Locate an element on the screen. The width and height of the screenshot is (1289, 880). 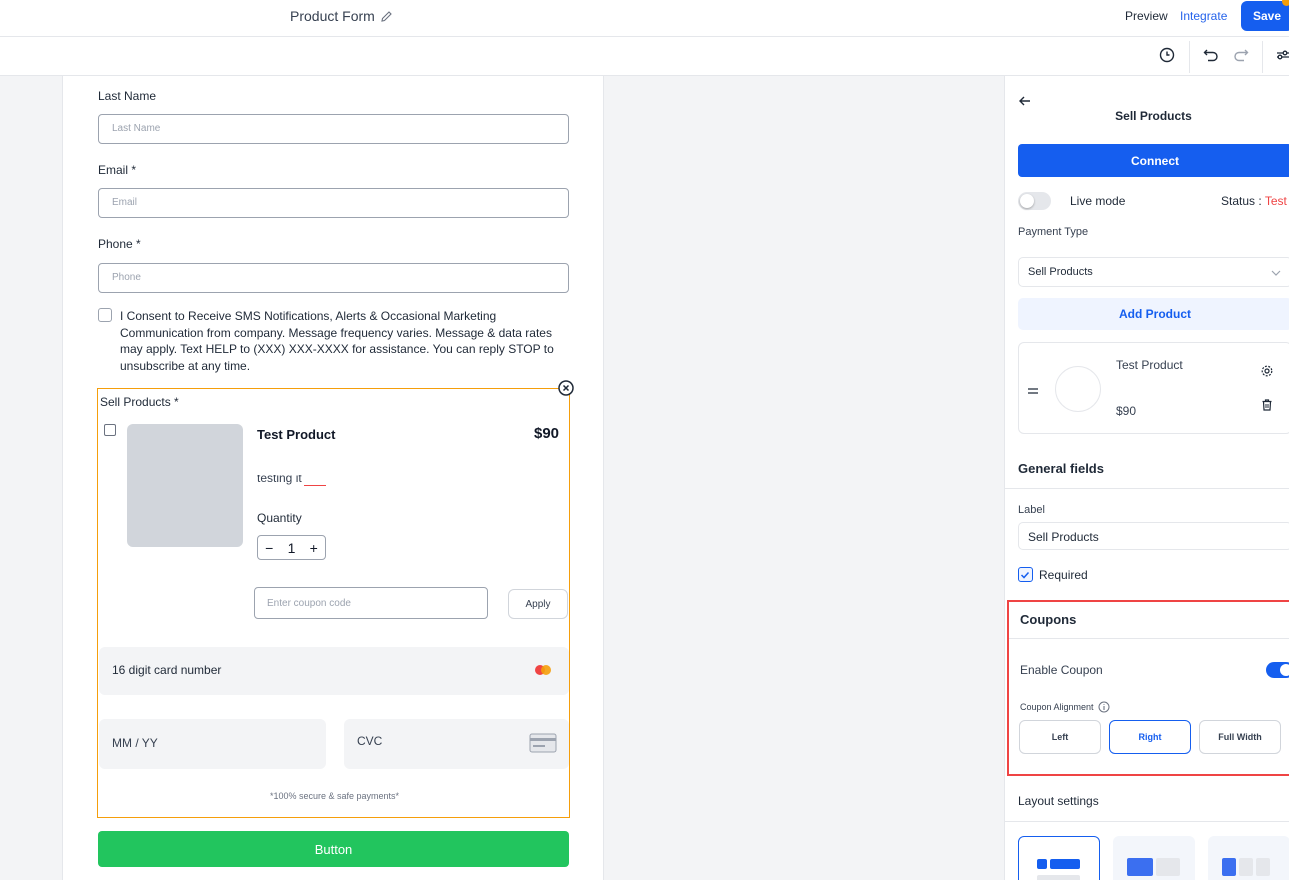
credit-card-icon is located at coordinates (543, 743).